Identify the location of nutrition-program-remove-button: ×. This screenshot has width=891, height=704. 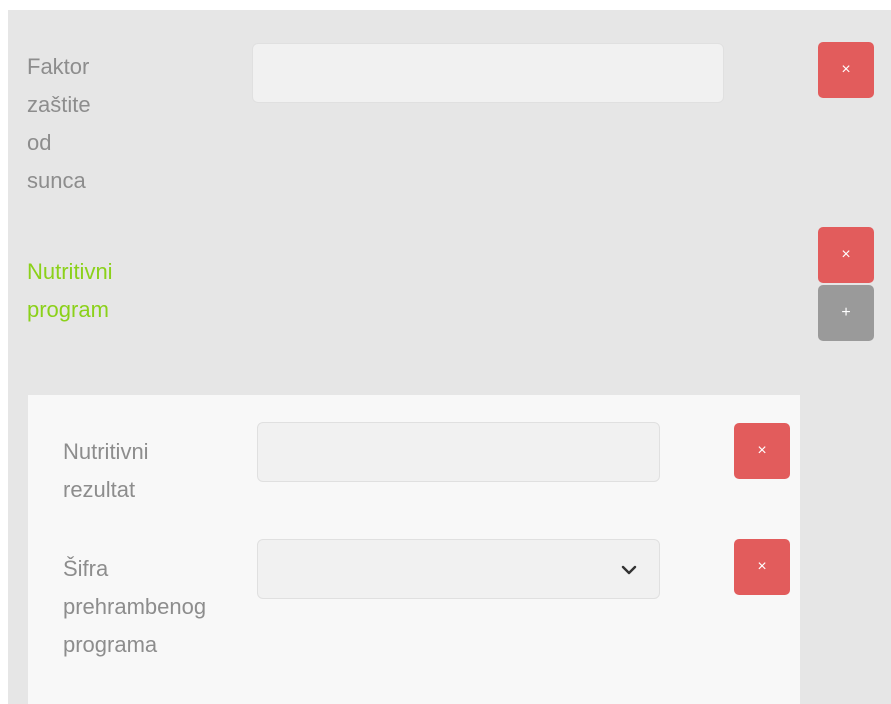
(846, 255).